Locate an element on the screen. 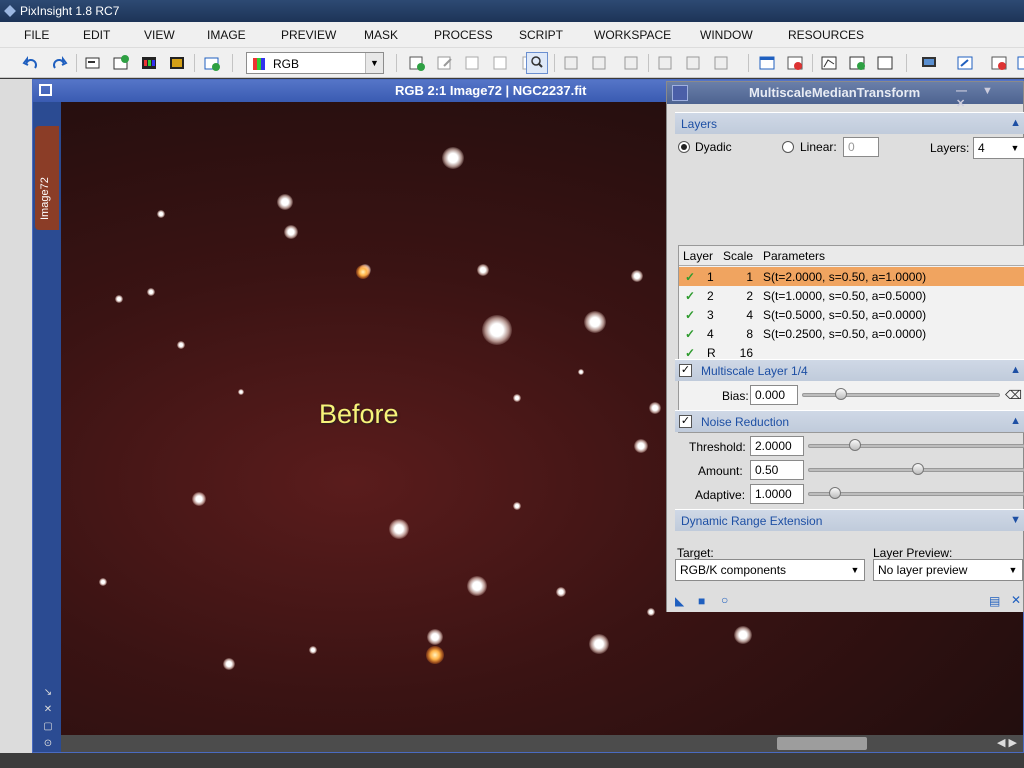 The height and width of the screenshot is (768, 1024). stf-reset-icon is located at coordinates (885, 63).